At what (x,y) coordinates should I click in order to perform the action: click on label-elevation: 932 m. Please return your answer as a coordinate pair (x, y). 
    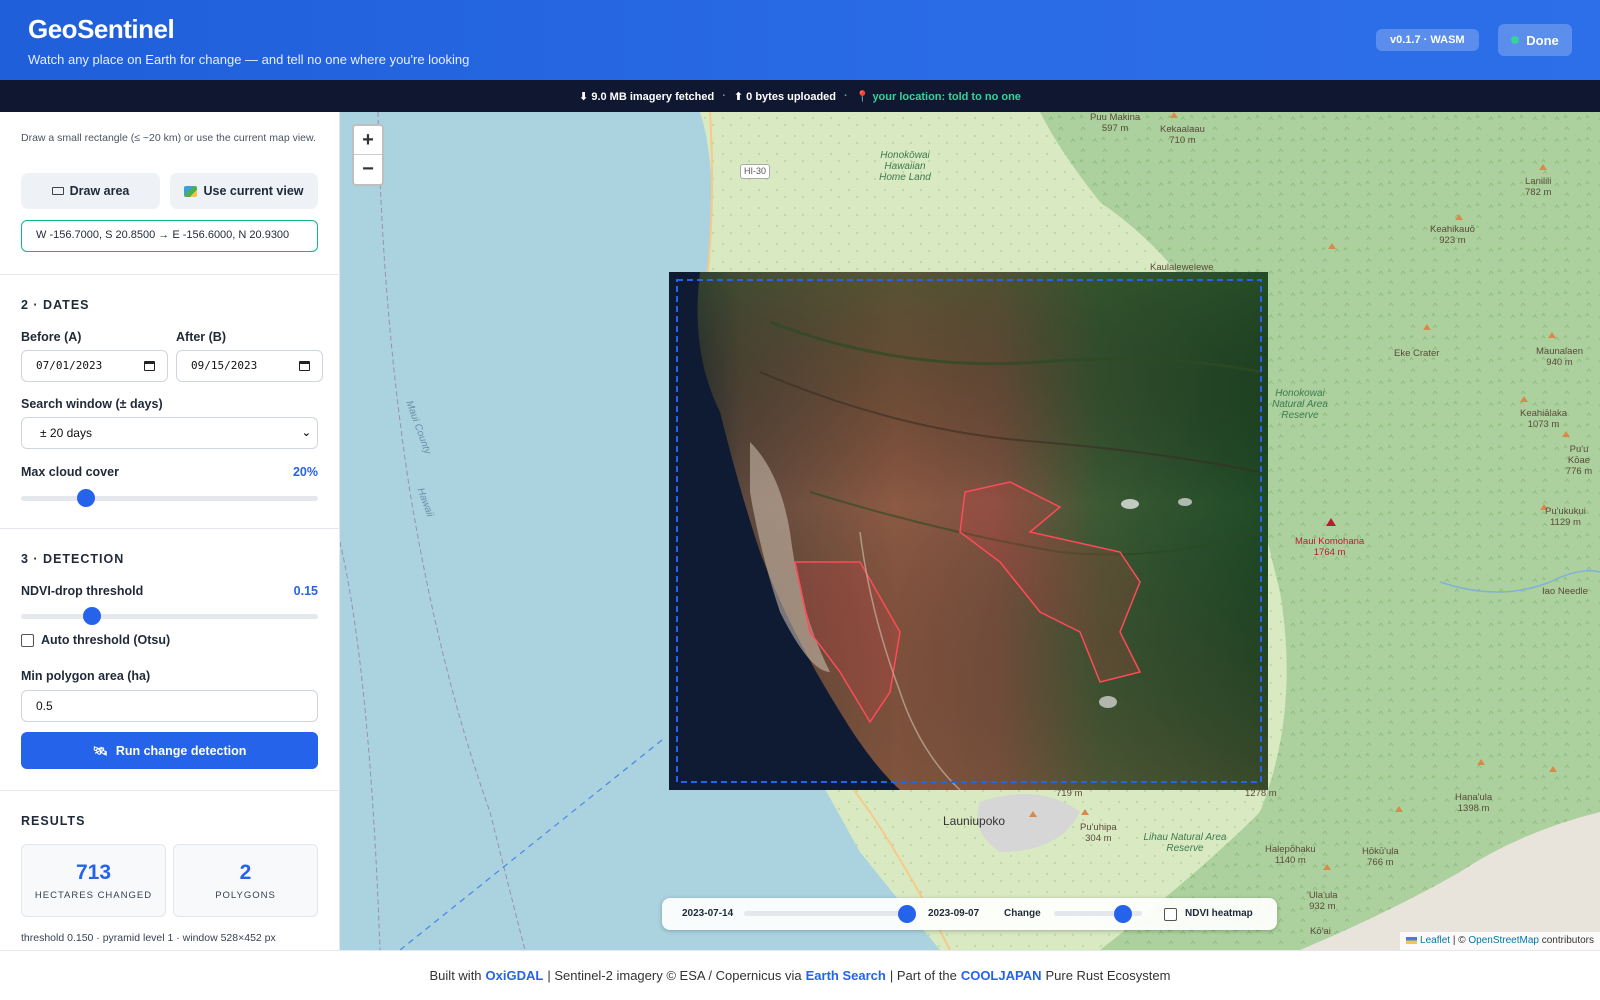
    Looking at the image, I should click on (1322, 906).